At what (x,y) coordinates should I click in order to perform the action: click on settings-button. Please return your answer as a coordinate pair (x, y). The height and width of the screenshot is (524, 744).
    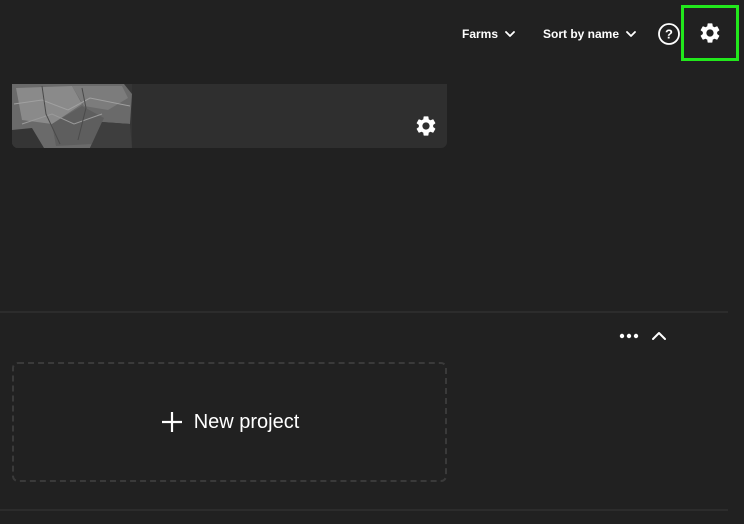
    Looking at the image, I should click on (710, 33).